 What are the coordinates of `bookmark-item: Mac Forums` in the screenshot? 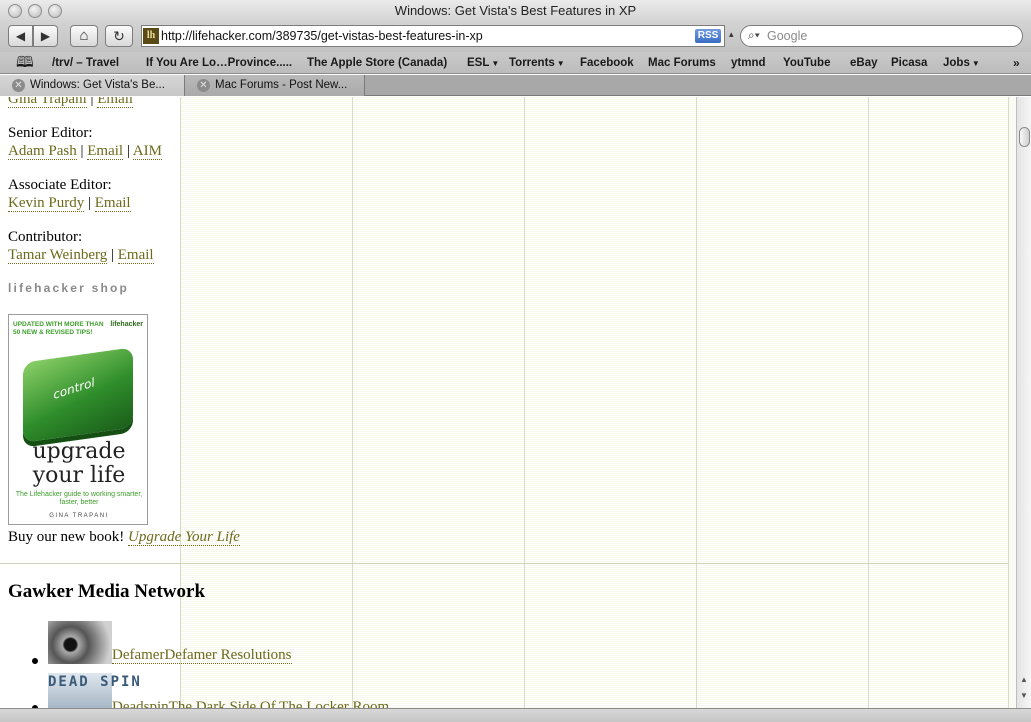 It's located at (682, 63).